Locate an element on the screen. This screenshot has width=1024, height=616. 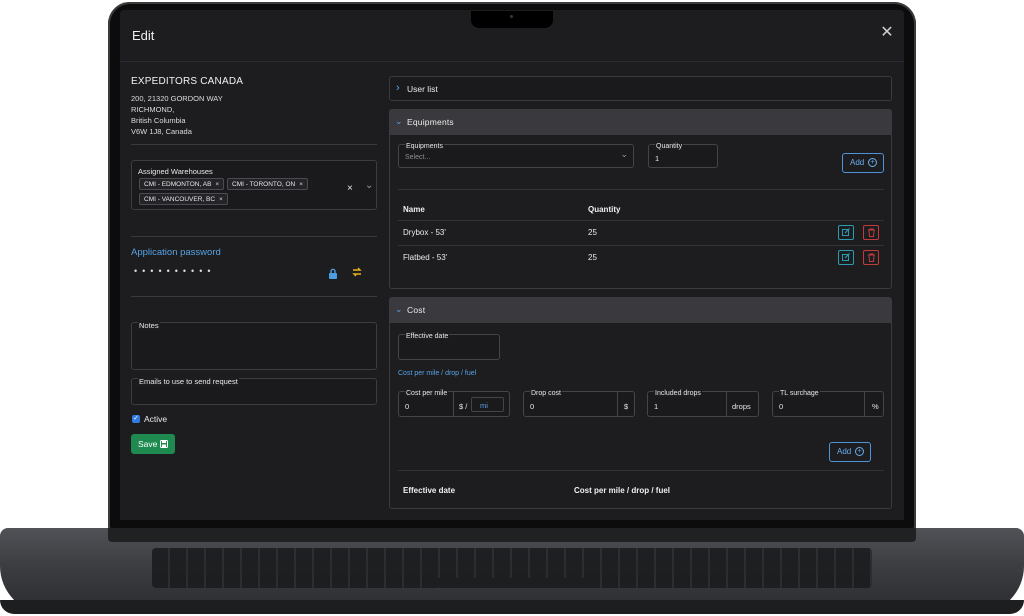
cost-per-mile-value: 0 is located at coordinates (407, 406).